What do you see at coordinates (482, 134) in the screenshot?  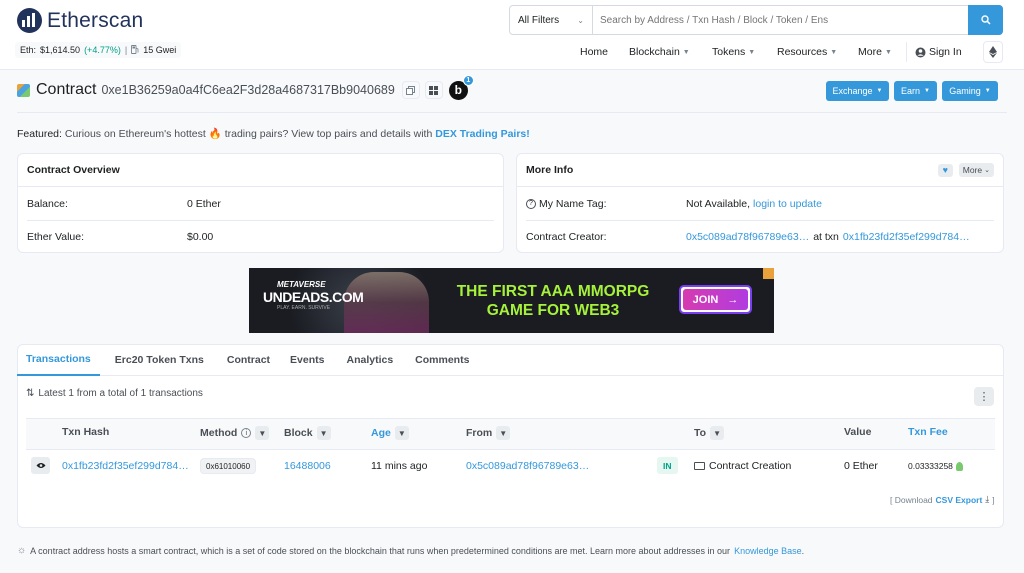 I see `dex-trading-pairs-link: DEX Trading Pairs!` at bounding box center [482, 134].